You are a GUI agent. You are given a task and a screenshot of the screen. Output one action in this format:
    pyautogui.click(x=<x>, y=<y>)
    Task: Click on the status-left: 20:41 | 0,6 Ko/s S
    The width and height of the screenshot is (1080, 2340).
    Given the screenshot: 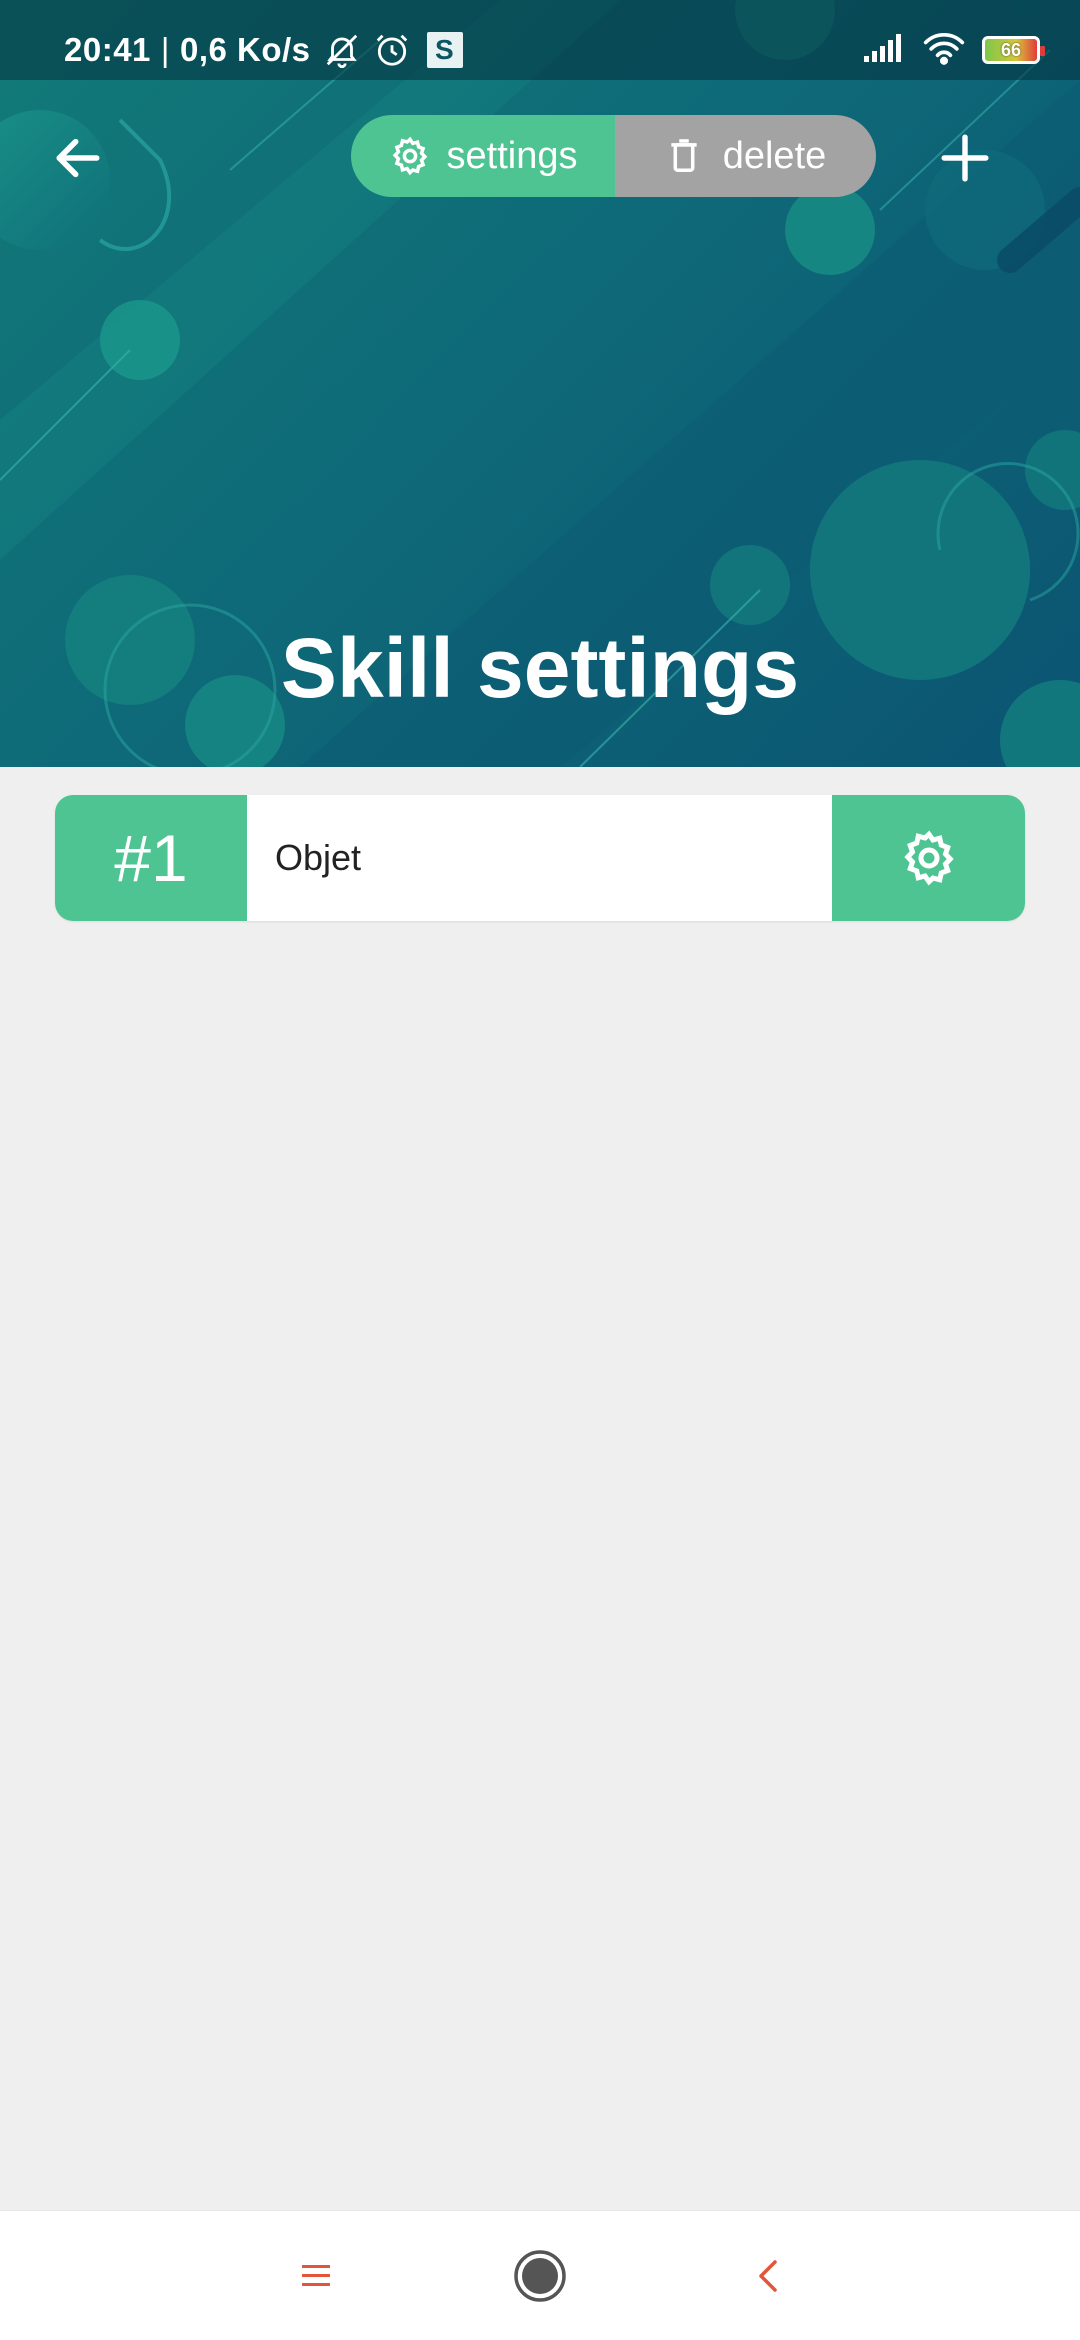 What is the action you would take?
    pyautogui.click(x=263, y=50)
    